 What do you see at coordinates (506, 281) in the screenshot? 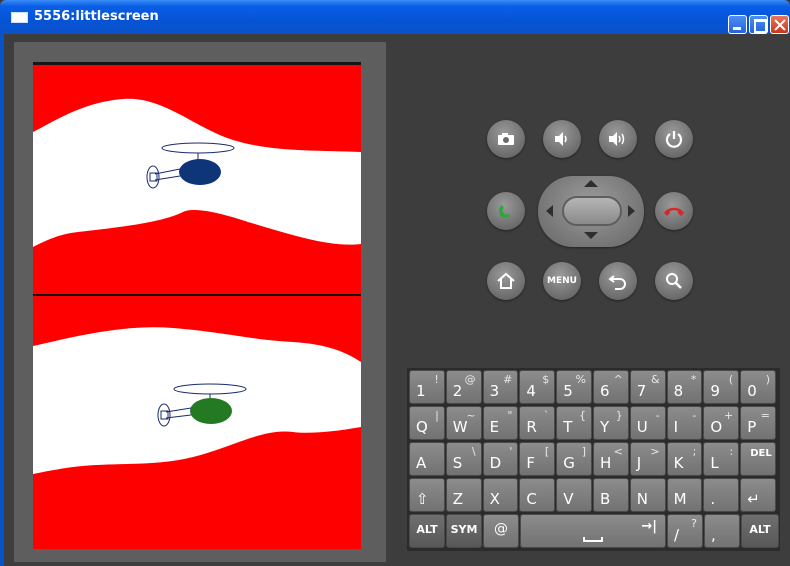
I see `home-button` at bounding box center [506, 281].